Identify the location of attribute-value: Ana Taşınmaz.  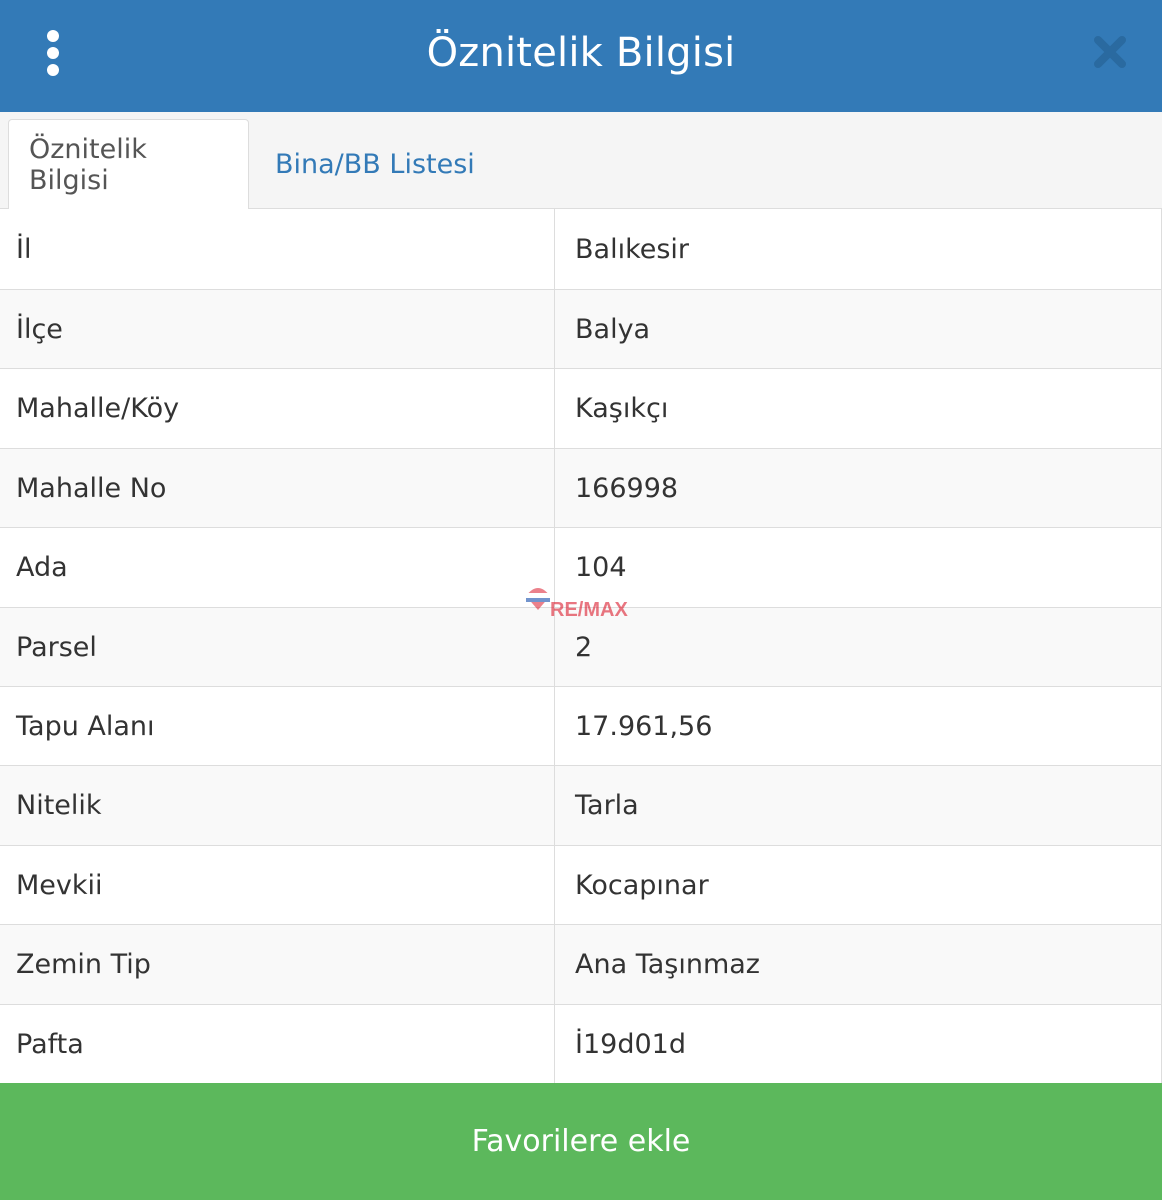
(667, 964).